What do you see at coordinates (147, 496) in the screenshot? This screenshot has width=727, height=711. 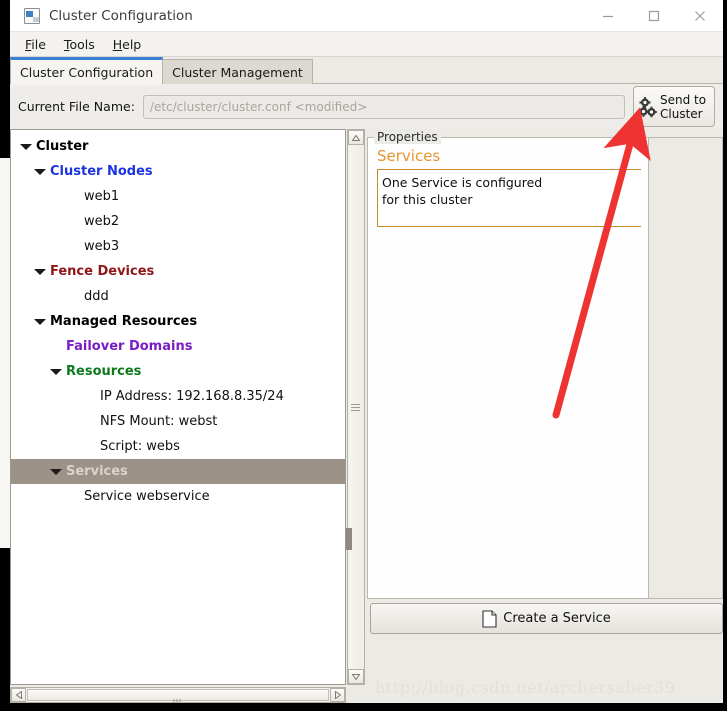 I see `tree-item-label: Service webservice` at bounding box center [147, 496].